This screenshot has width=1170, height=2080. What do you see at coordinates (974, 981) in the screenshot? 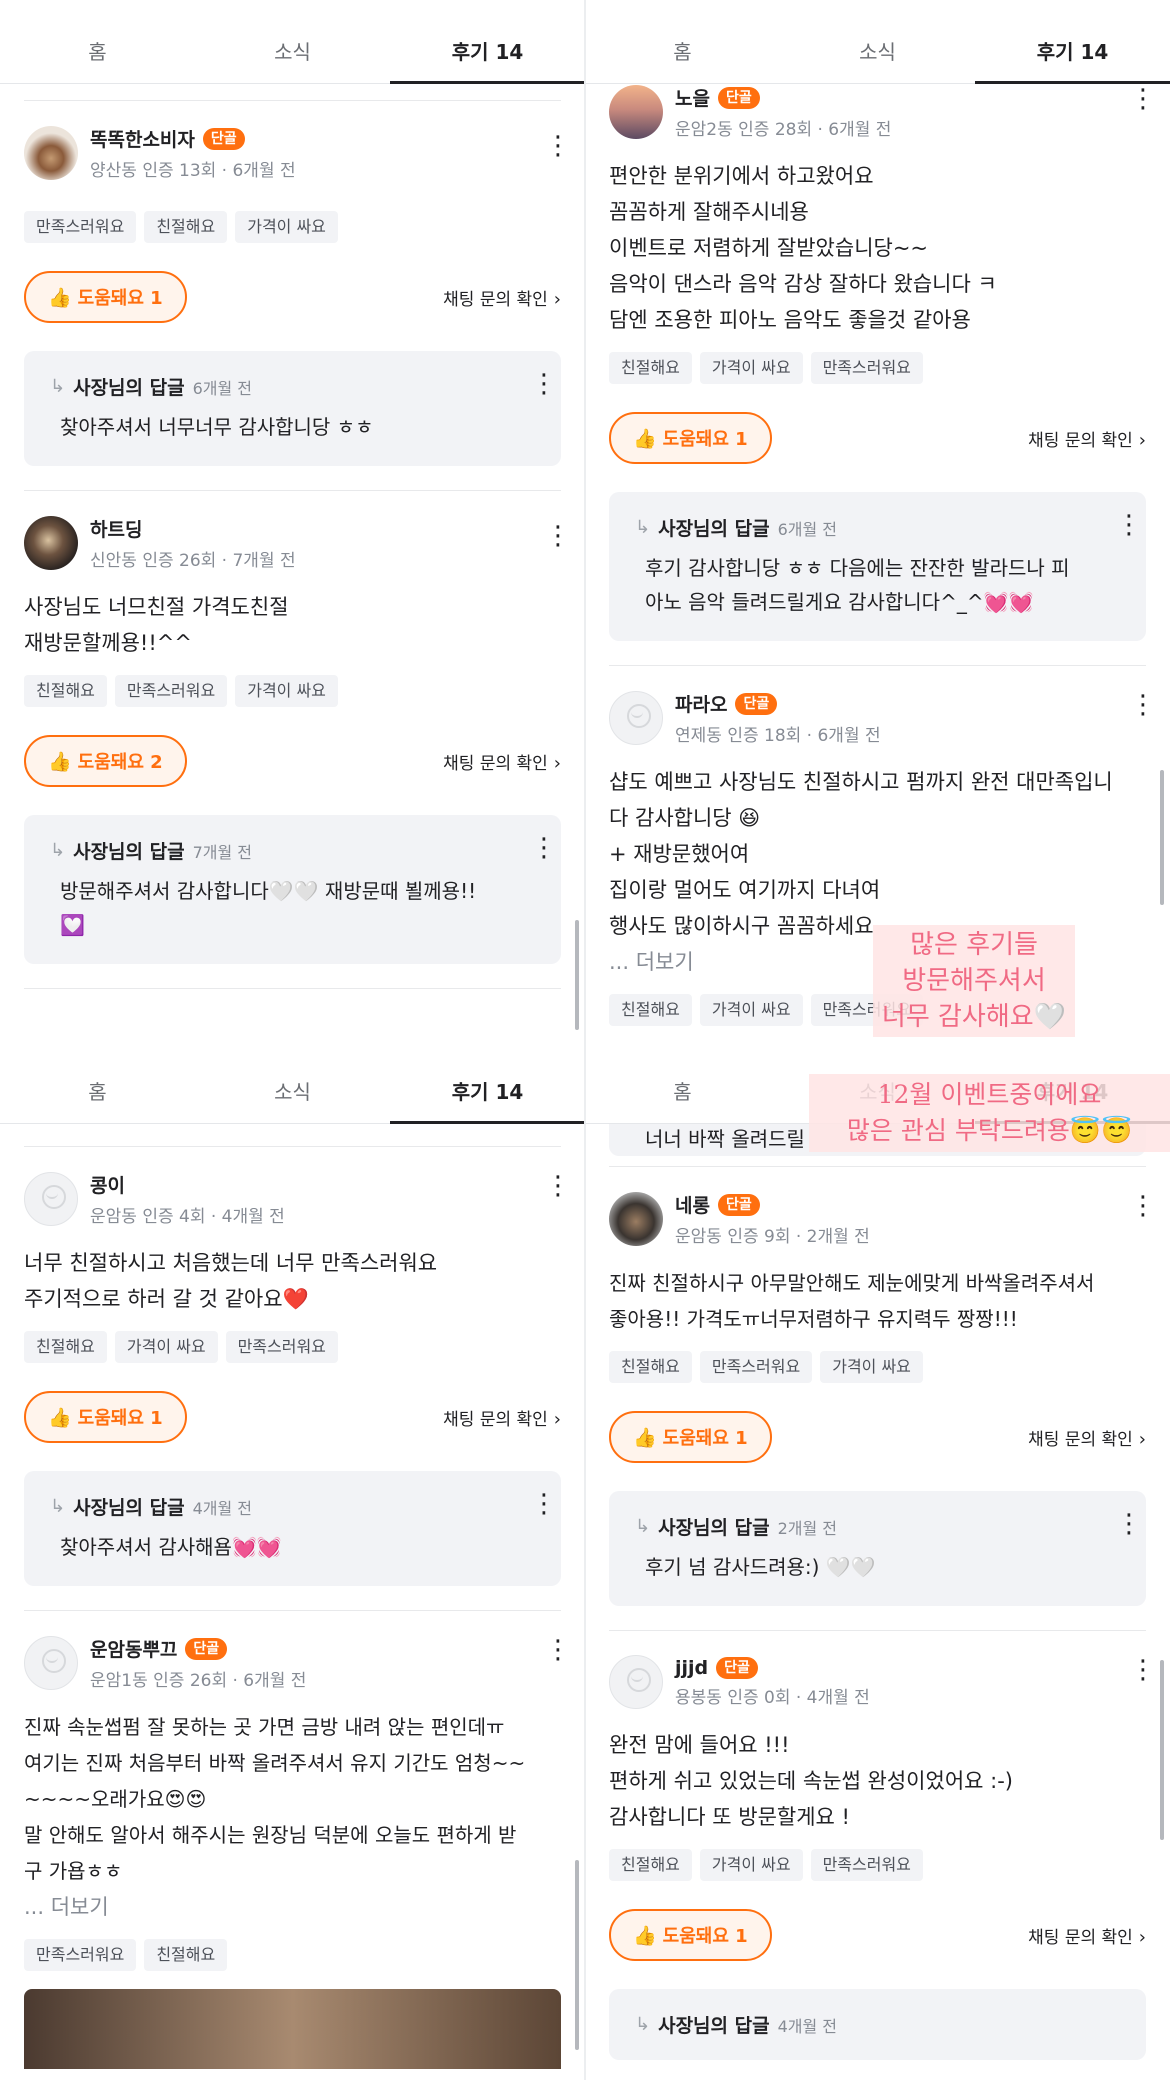
I see `promo-overlay-text: 많은 후기들 방문해주셔서 너무 감사해요🤍` at bounding box center [974, 981].